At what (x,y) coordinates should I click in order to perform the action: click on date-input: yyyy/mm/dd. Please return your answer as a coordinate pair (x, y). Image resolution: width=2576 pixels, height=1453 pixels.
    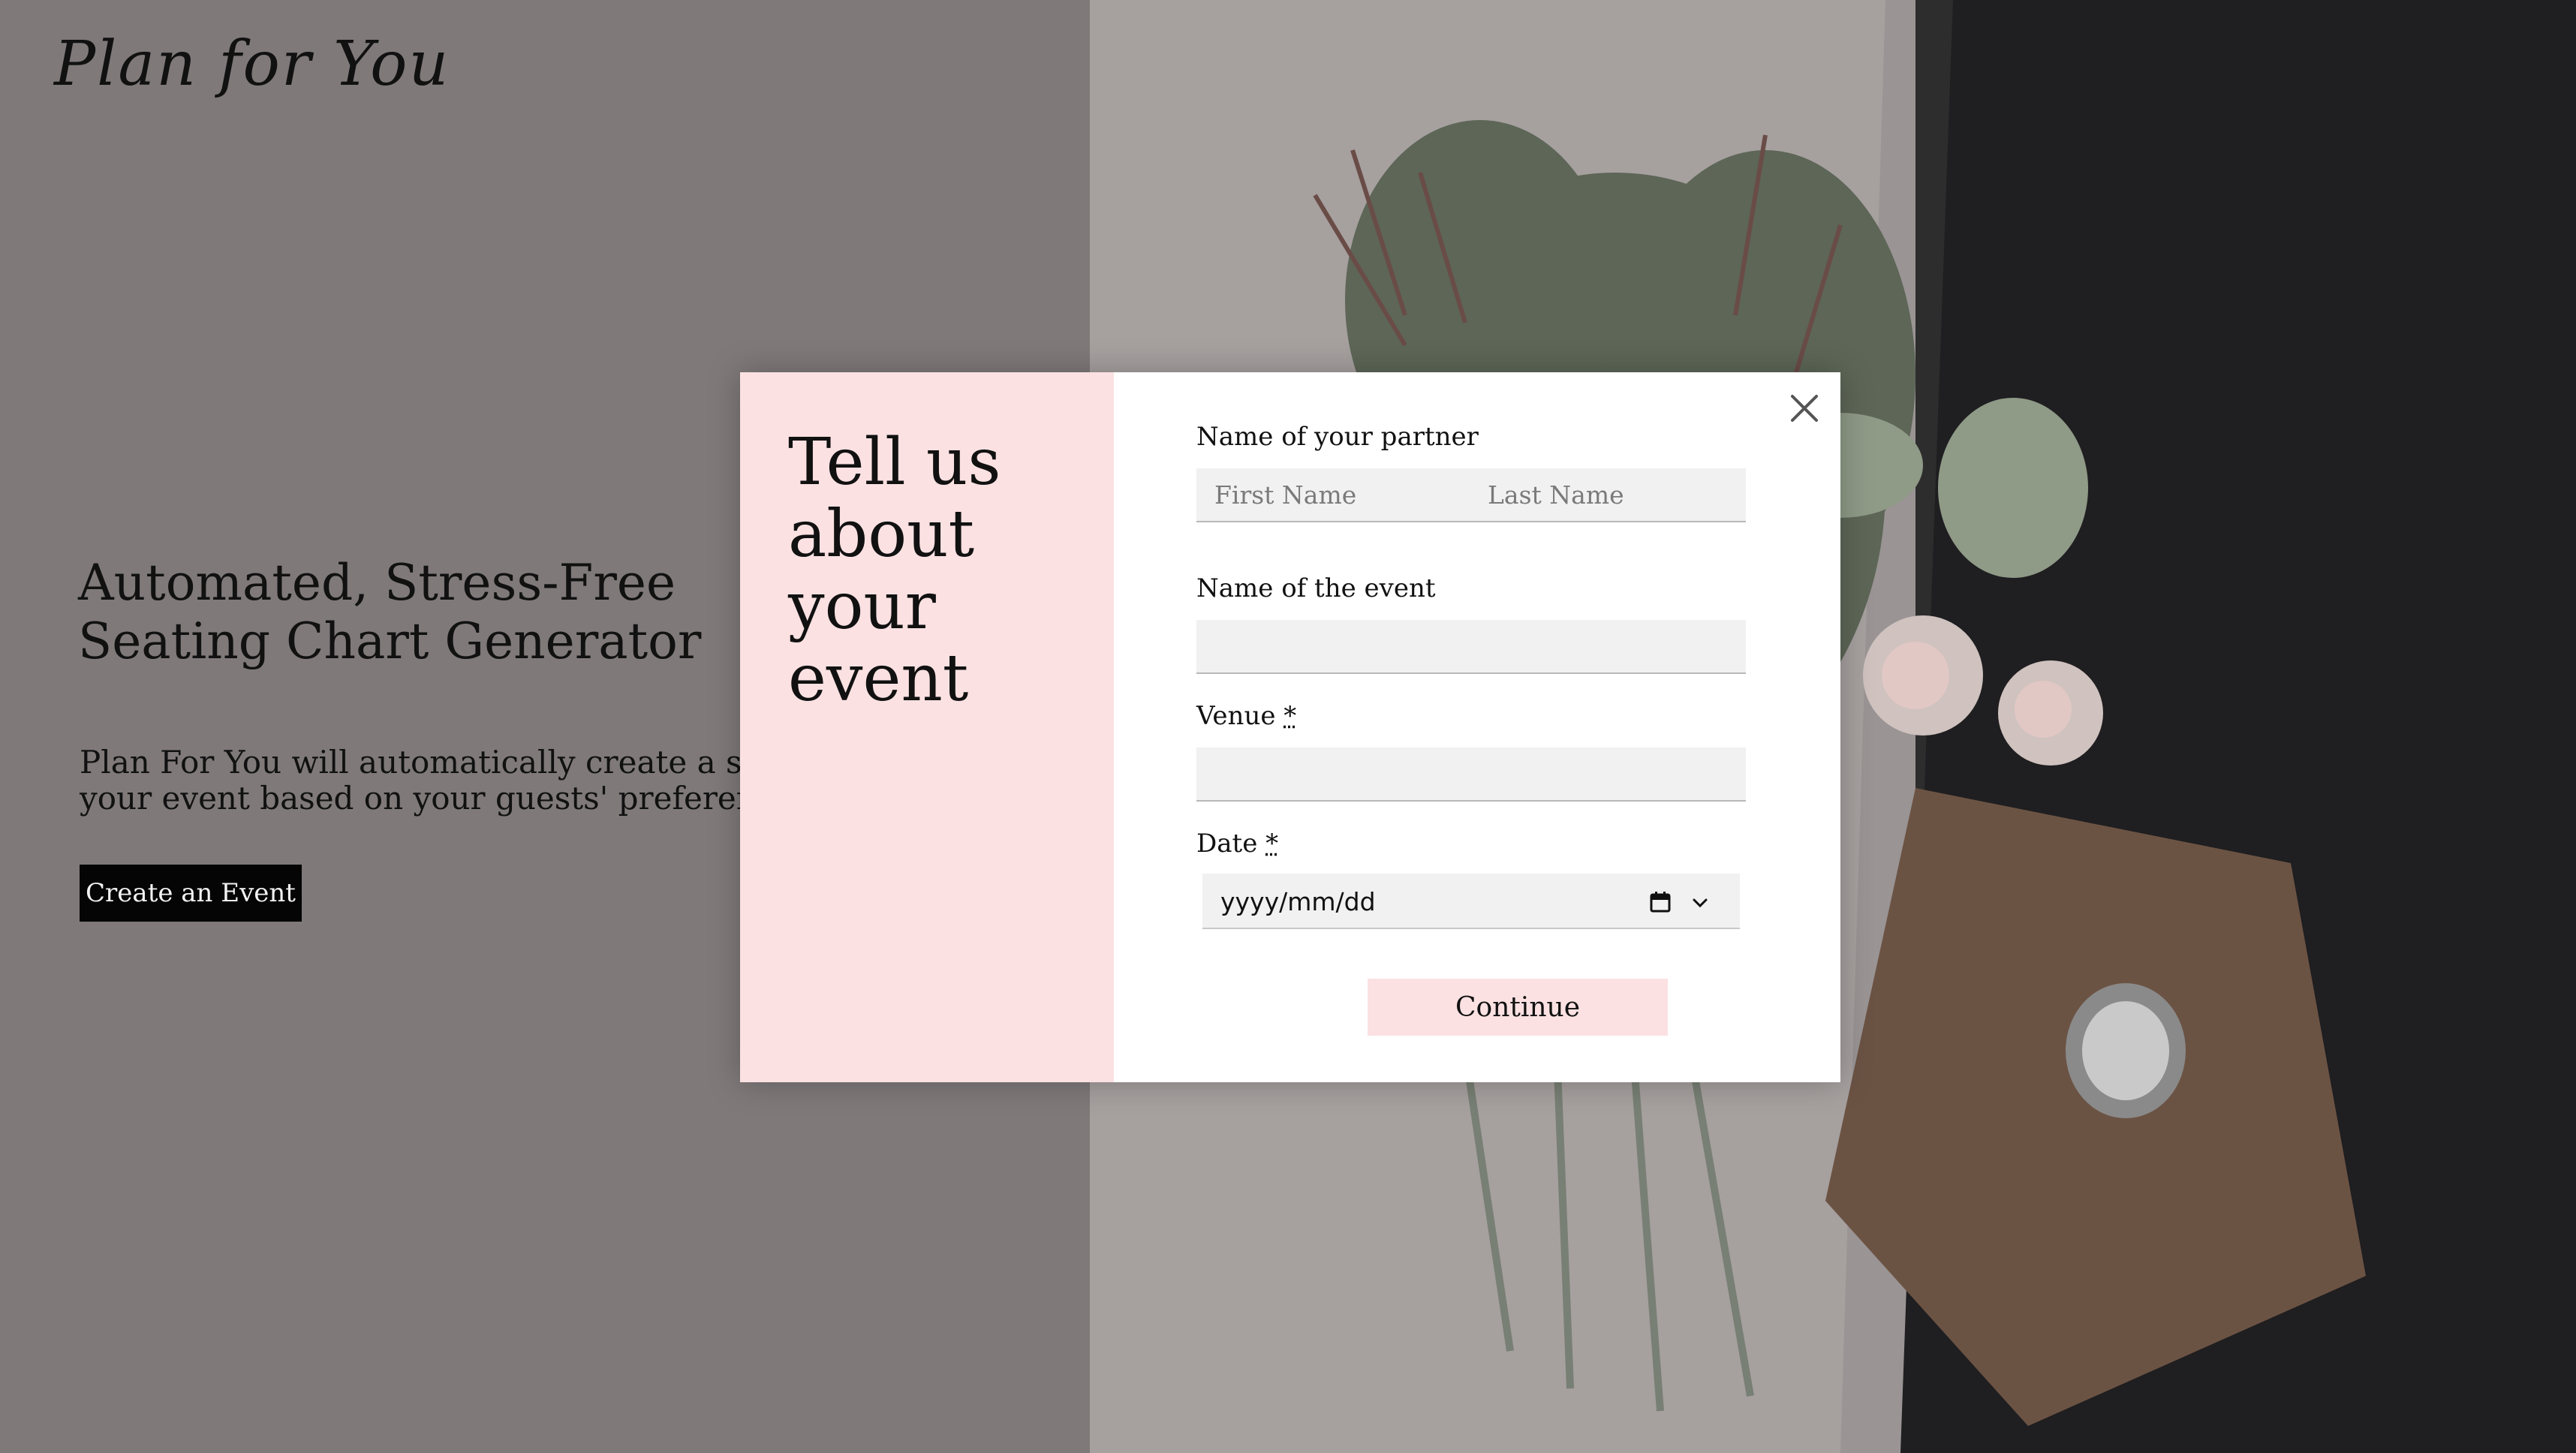
    Looking at the image, I should click on (1471, 901).